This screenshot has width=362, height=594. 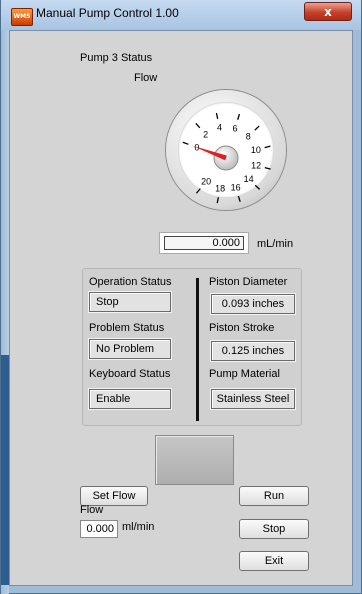 I want to click on set-flow-label: Flow, so click(x=92, y=510).